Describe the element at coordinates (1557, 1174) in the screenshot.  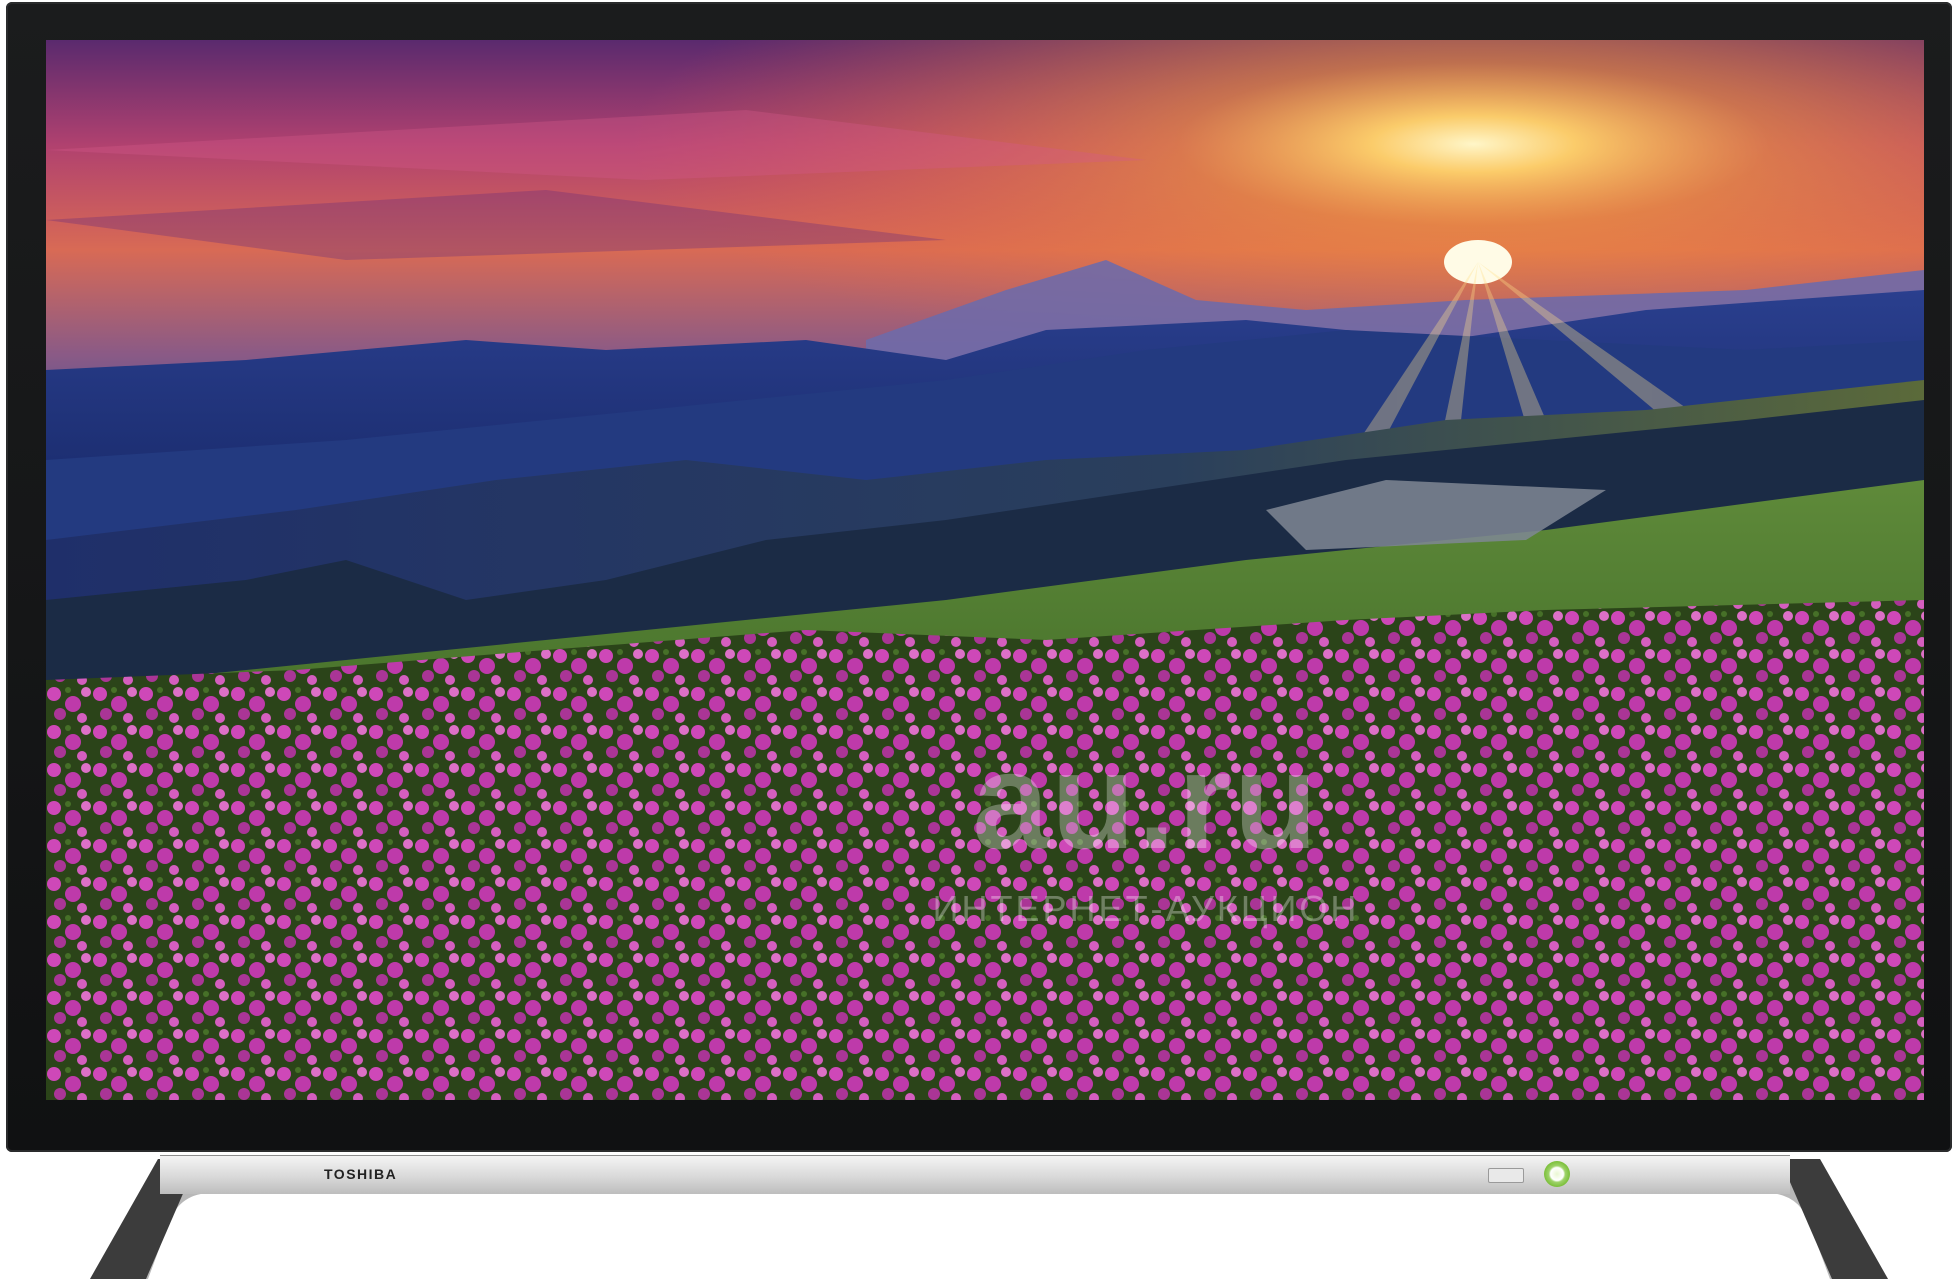
I see `power-led-icon` at that location.